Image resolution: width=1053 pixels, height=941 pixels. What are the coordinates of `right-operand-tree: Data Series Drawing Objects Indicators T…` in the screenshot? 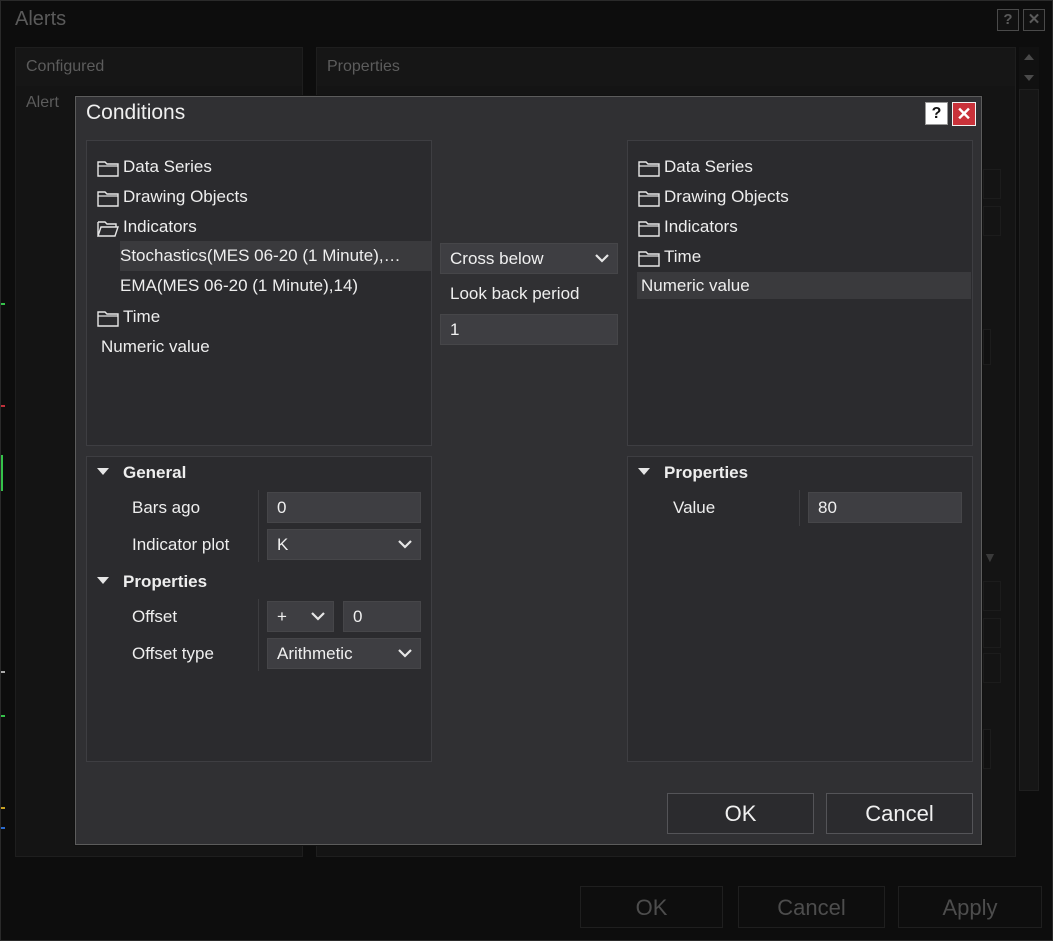 It's located at (800, 293).